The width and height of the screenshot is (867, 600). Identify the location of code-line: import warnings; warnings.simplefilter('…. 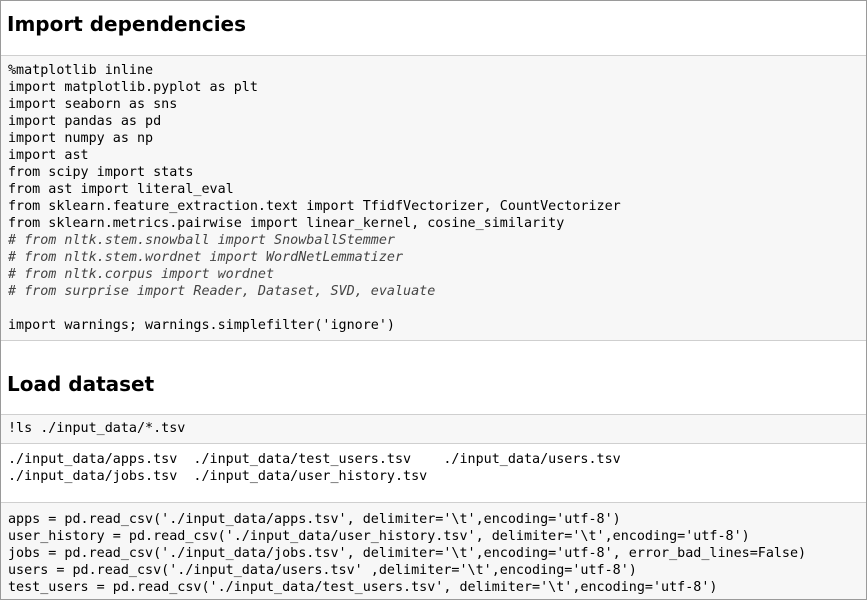
(201, 325).